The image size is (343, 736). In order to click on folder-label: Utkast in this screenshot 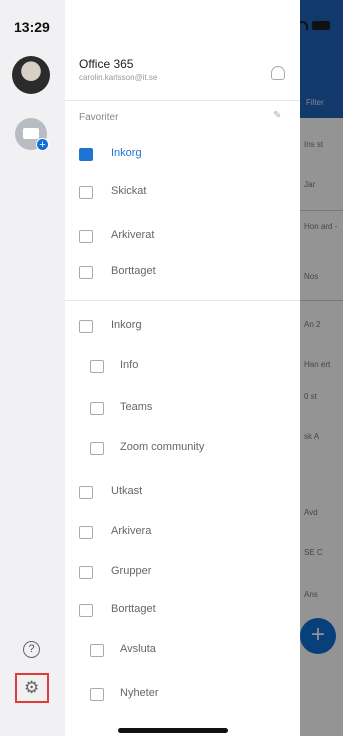, I will do `click(127, 491)`.